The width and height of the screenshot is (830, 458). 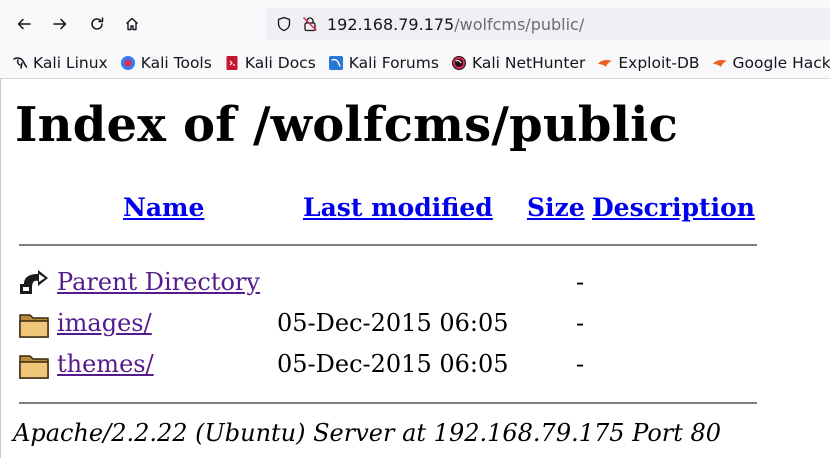 I want to click on page-title: Index of /wolfcms/public, so click(x=346, y=125).